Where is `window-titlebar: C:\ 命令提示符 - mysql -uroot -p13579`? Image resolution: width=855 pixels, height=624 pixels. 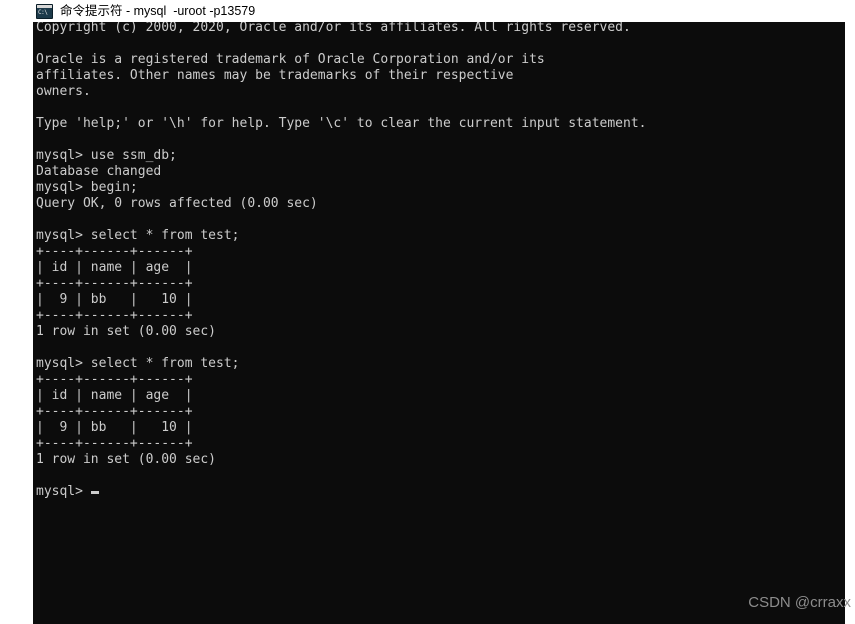 window-titlebar: C:\ 命令提示符 - mysql -uroot -p13579 is located at coordinates (427, 11).